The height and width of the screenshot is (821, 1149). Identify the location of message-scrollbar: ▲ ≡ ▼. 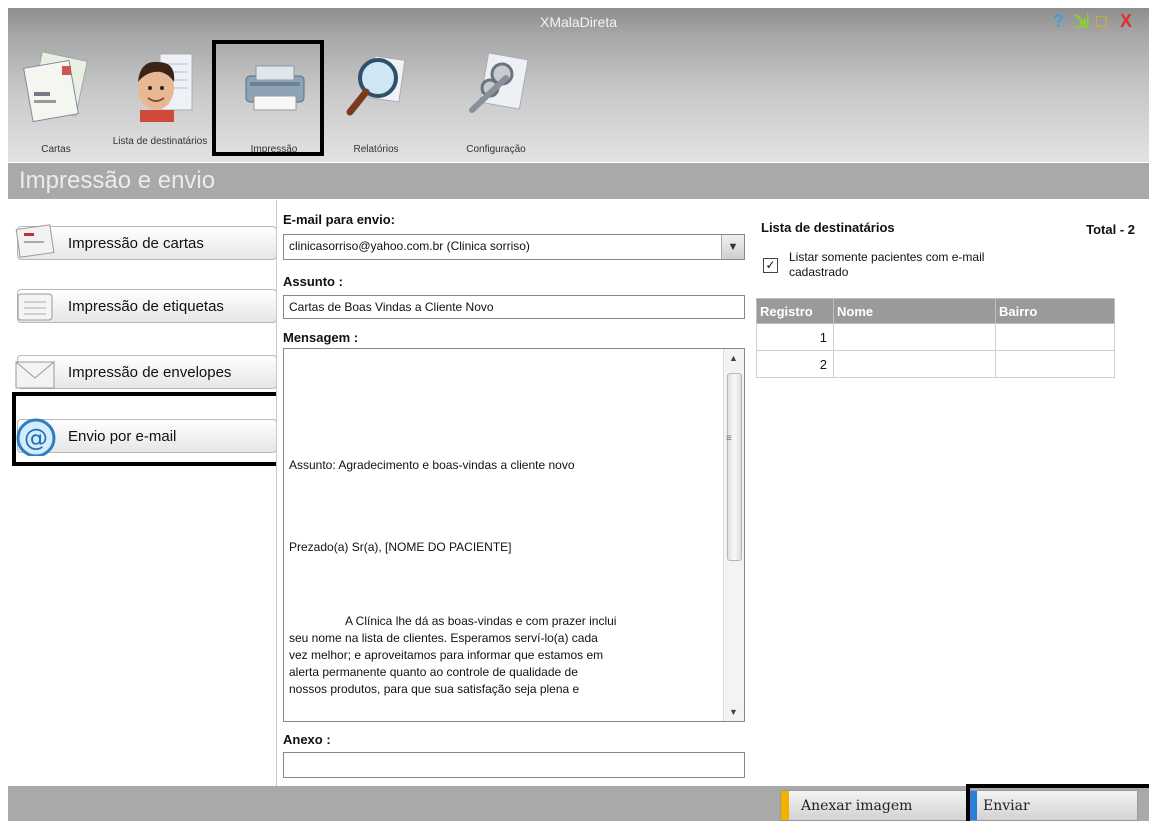
(733, 535).